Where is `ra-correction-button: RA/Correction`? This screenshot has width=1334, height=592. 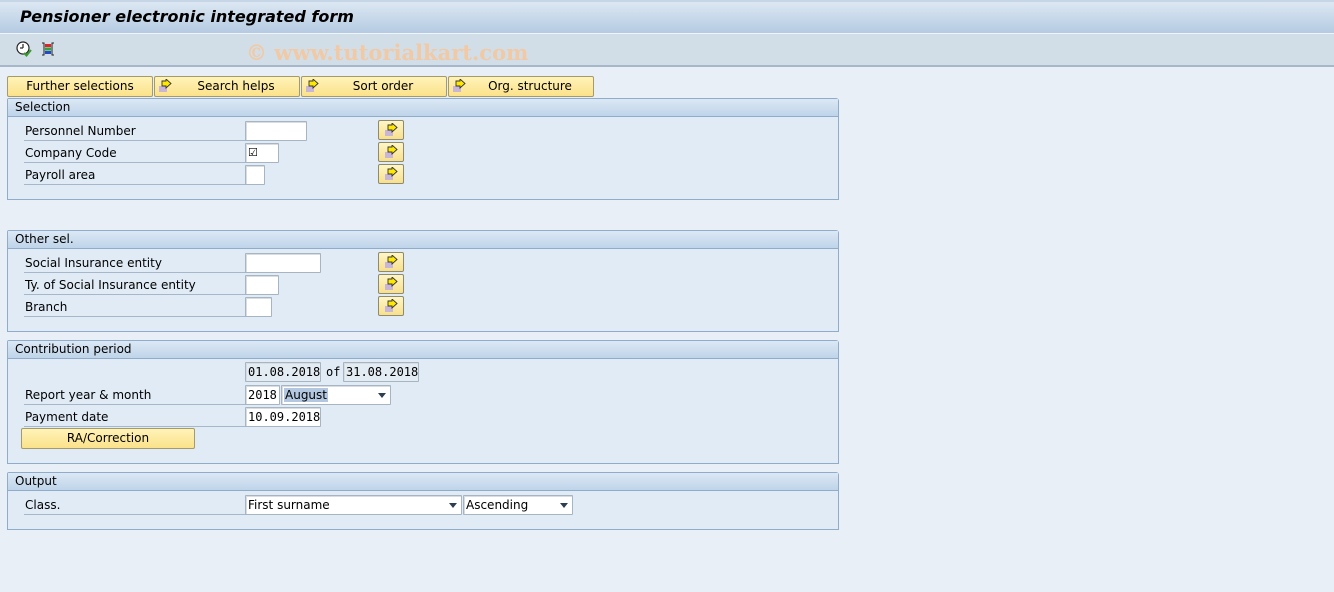 ra-correction-button: RA/Correction is located at coordinates (108, 438).